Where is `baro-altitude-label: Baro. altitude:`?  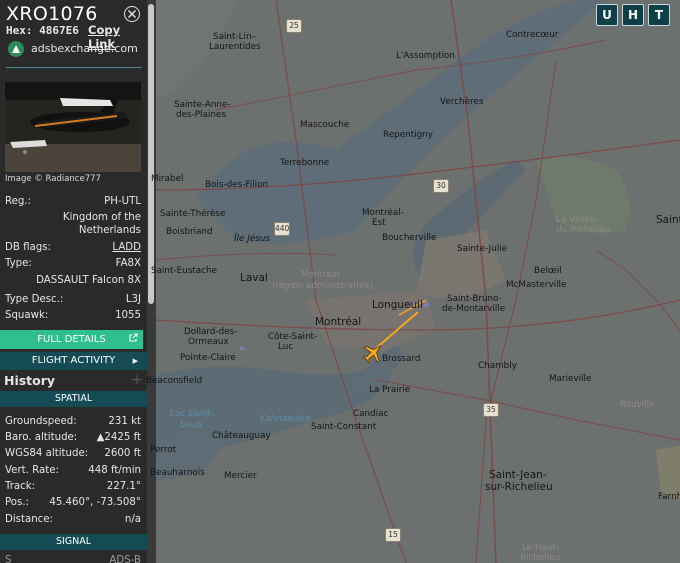 baro-altitude-label: Baro. altitude: is located at coordinates (41, 437).